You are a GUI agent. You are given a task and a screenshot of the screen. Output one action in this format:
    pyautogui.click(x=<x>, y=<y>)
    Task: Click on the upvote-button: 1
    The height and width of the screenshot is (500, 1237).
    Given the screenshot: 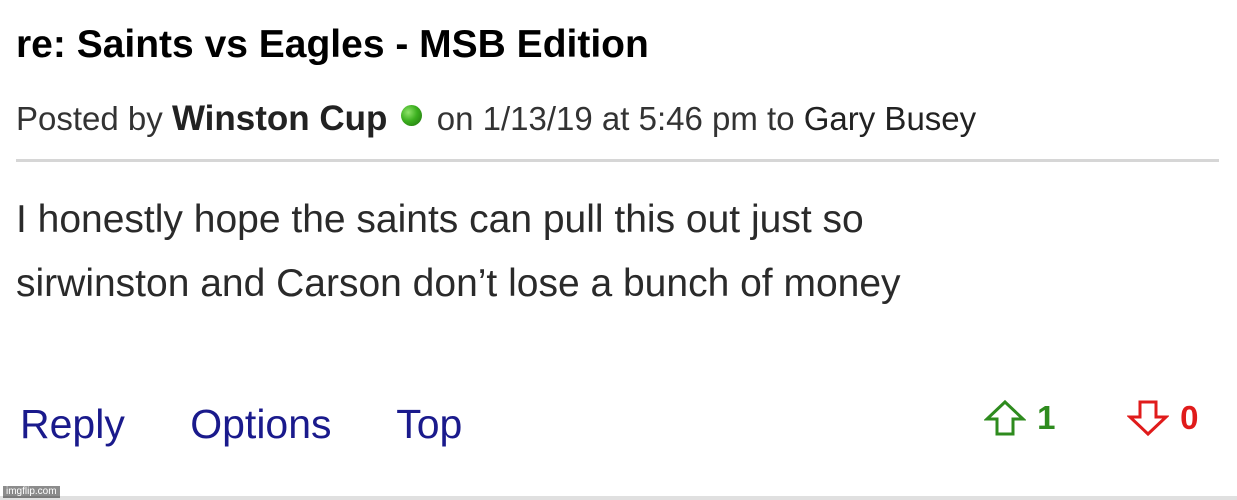 What is the action you would take?
    pyautogui.click(x=1019, y=418)
    